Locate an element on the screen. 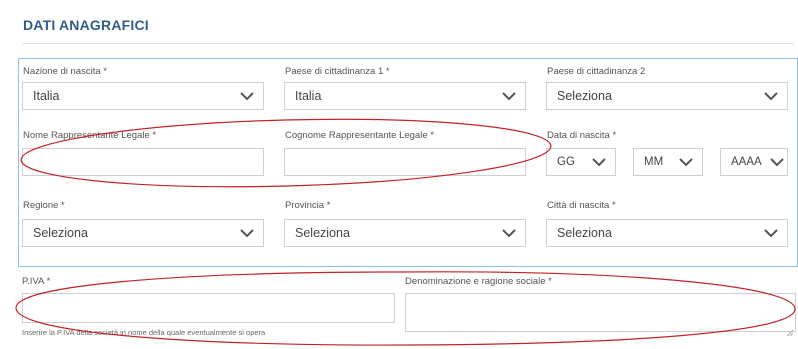 The image size is (798, 349). denominazione-label: Denominazione e ragione sociale * is located at coordinates (478, 281).